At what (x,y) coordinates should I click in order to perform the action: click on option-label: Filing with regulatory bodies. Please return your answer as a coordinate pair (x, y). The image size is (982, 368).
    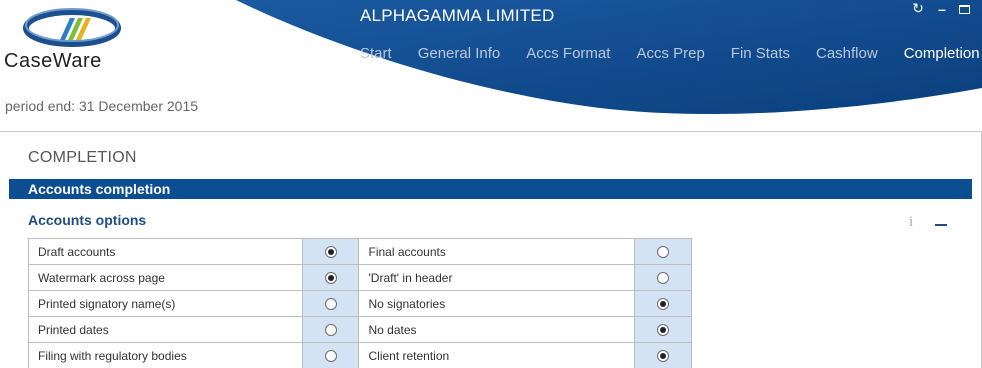
    Looking at the image, I should click on (165, 355).